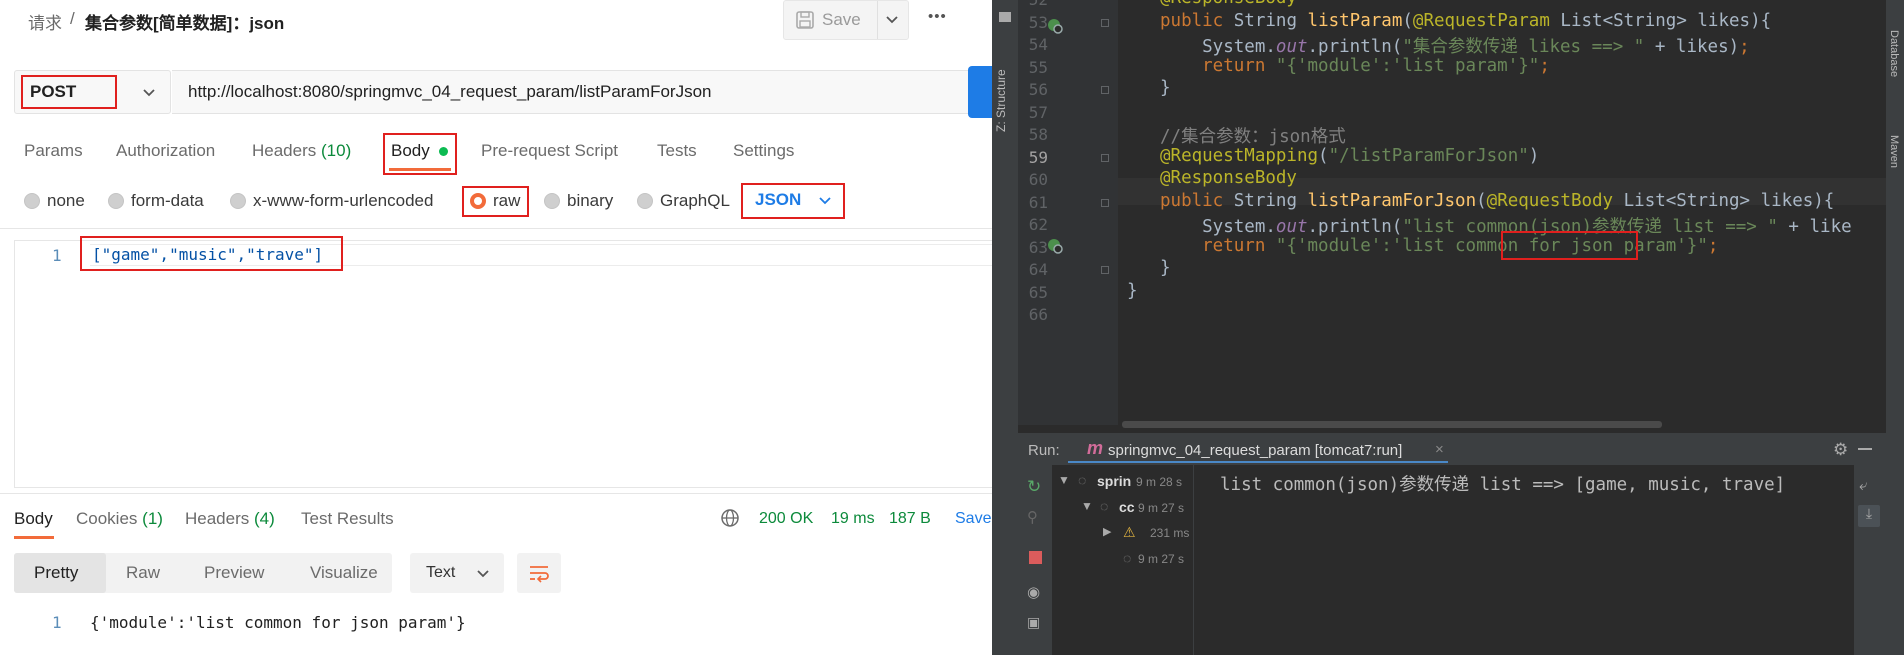 Image resolution: width=1904 pixels, height=655 pixels. I want to click on tab-settings: Settings, so click(763, 151).